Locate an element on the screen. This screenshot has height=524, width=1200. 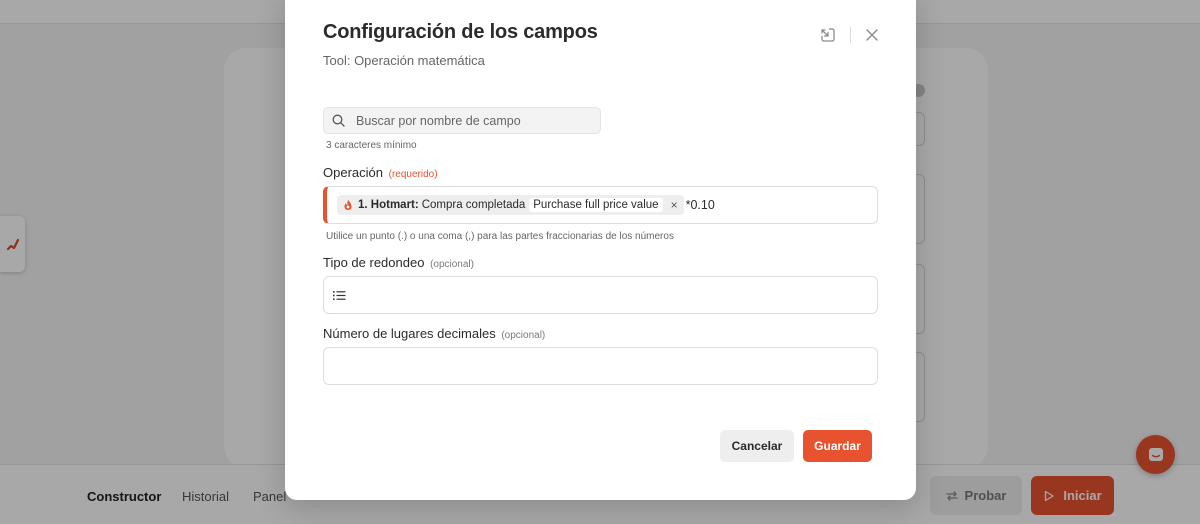
chip-app-name: 1. Hotmart: is located at coordinates (388, 205).